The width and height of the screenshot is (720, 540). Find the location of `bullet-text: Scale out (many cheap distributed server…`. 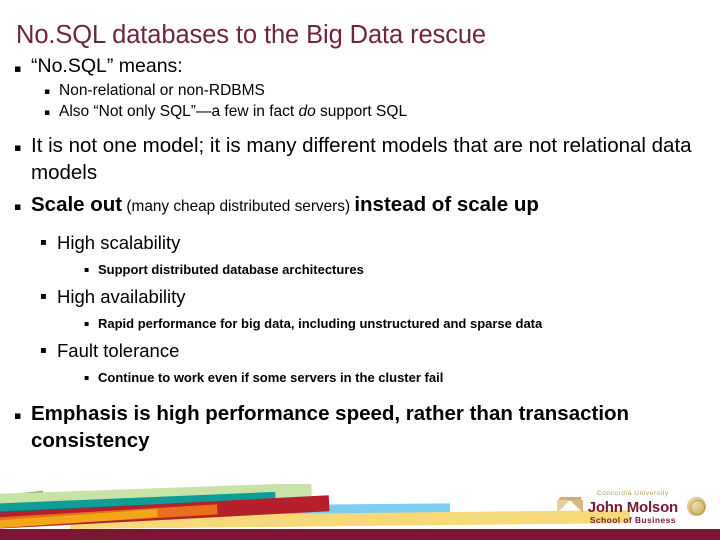

bullet-text: Scale out (many cheap distributed server… is located at coordinates (370, 205).